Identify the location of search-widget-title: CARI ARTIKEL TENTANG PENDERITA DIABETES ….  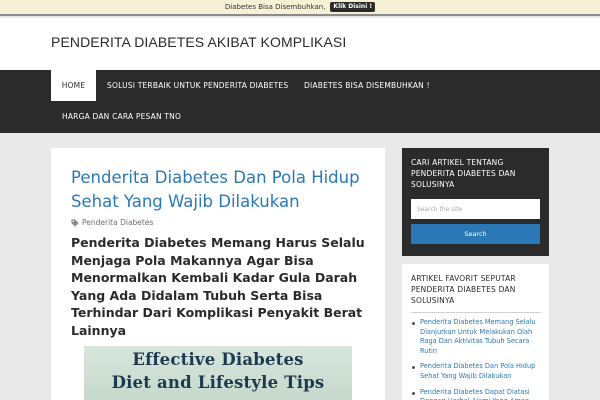
(463, 173).